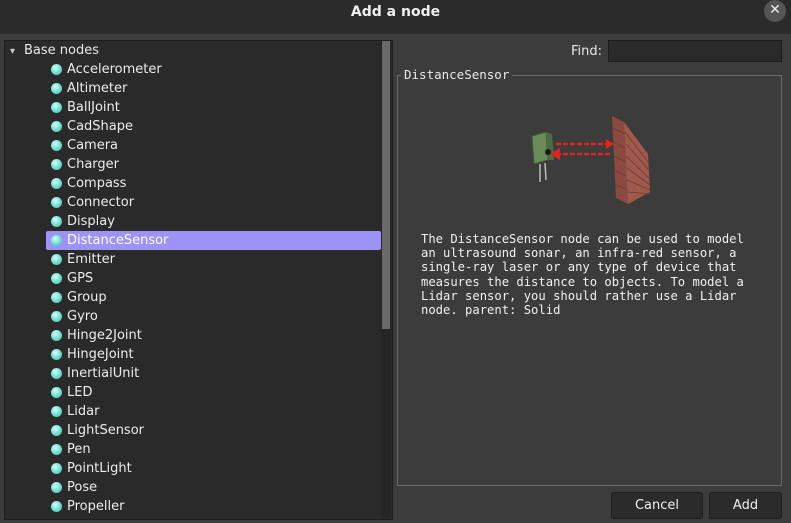 The height and width of the screenshot is (523, 791). I want to click on tree-item-label: LightSensor, so click(106, 430).